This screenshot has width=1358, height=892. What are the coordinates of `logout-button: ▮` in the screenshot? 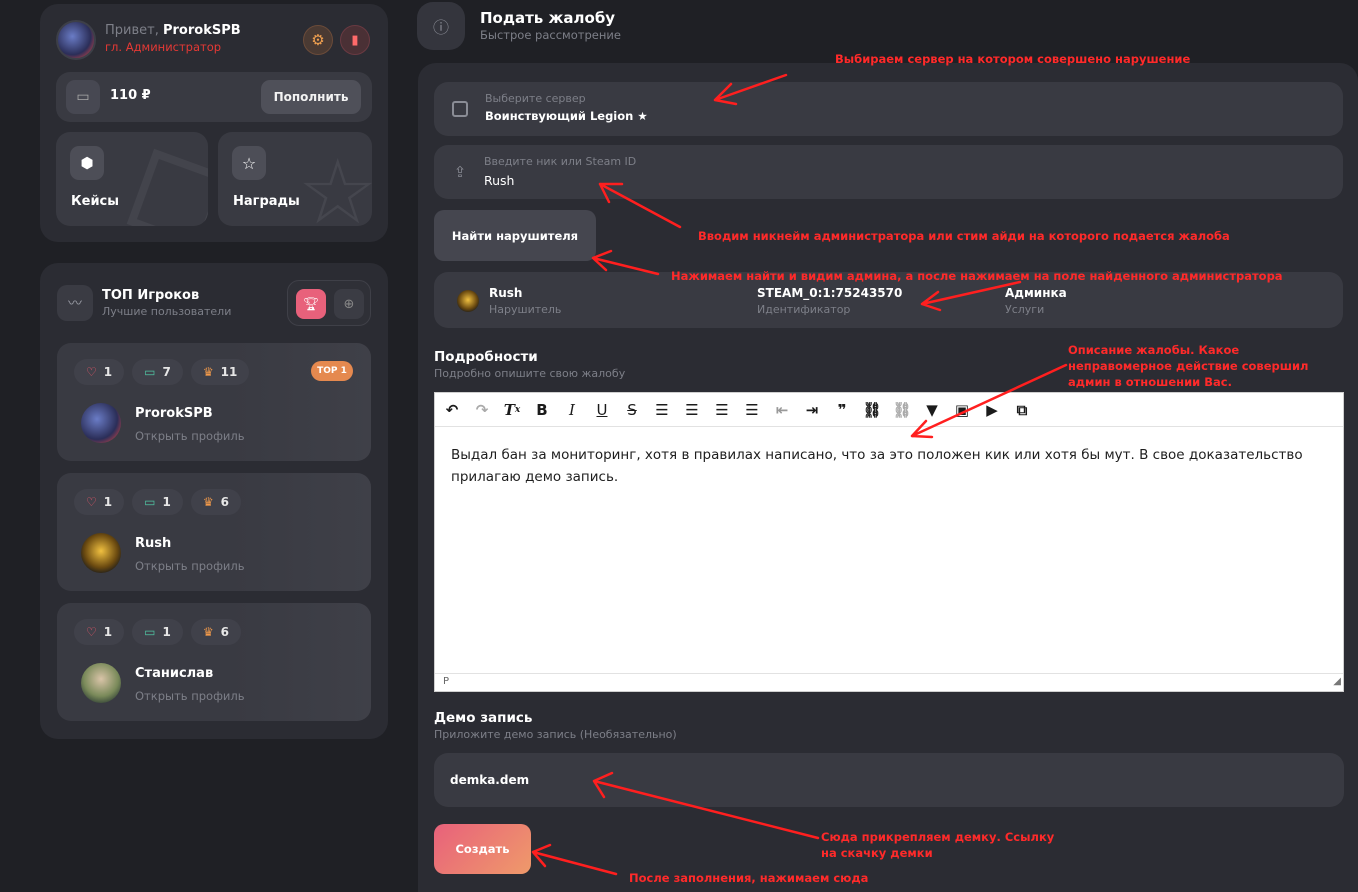 It's located at (355, 40).